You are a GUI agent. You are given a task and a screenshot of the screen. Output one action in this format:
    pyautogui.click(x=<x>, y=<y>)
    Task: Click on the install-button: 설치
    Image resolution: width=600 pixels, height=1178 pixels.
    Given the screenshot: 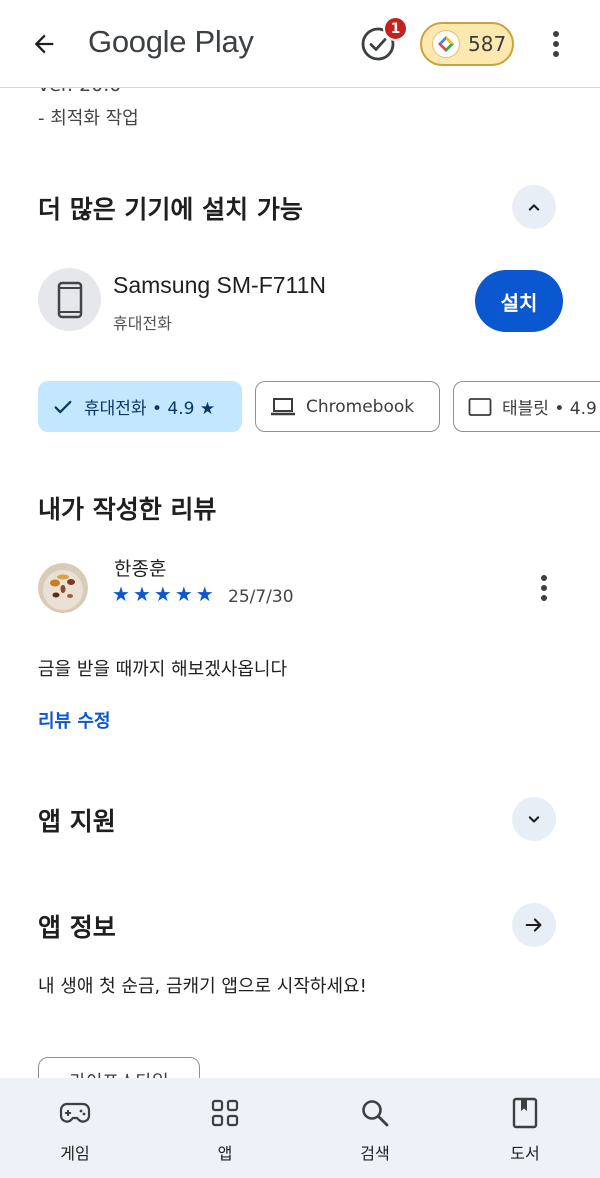 What is the action you would take?
    pyautogui.click(x=519, y=301)
    